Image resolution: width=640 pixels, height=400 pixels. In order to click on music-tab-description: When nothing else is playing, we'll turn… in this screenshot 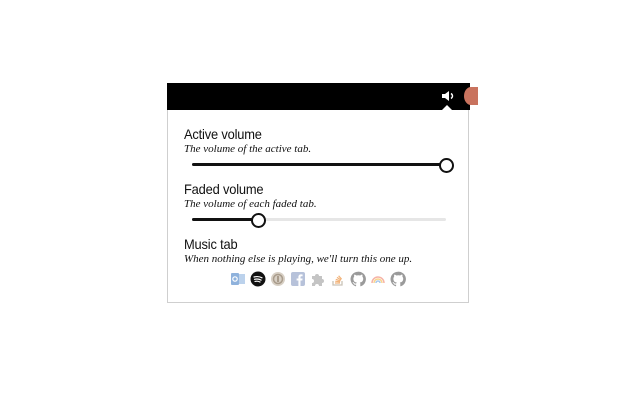, I will do `click(298, 259)`.